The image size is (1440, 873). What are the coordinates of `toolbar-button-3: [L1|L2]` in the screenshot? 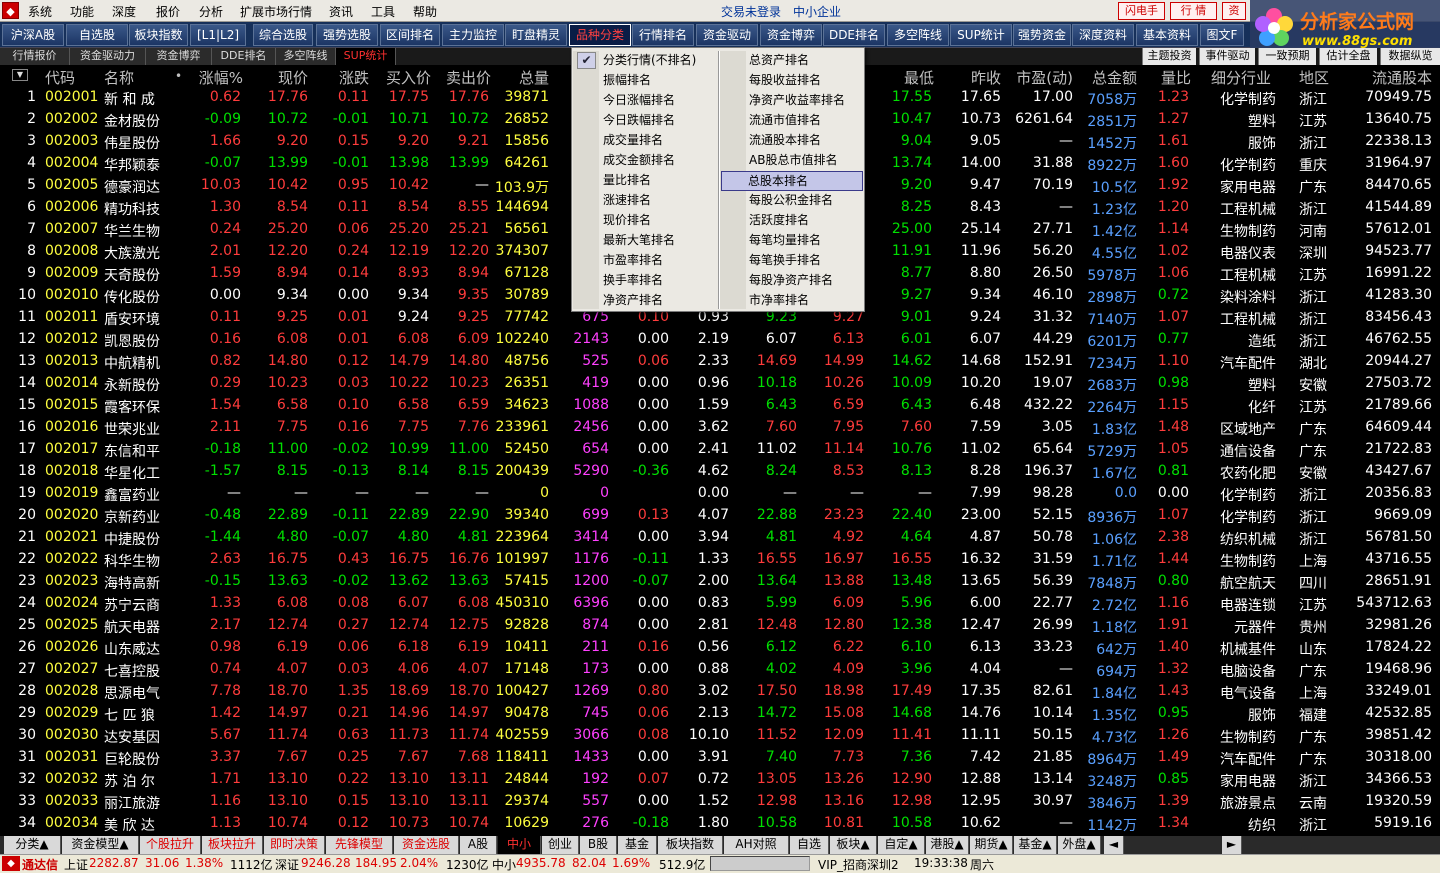 It's located at (218, 35).